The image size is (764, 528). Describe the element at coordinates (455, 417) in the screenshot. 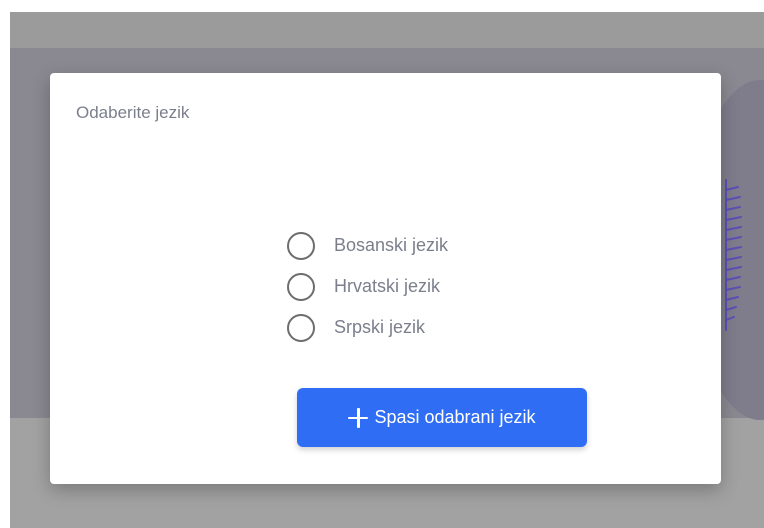

I see `save-button-label: Spasi odabrani jezik` at that location.